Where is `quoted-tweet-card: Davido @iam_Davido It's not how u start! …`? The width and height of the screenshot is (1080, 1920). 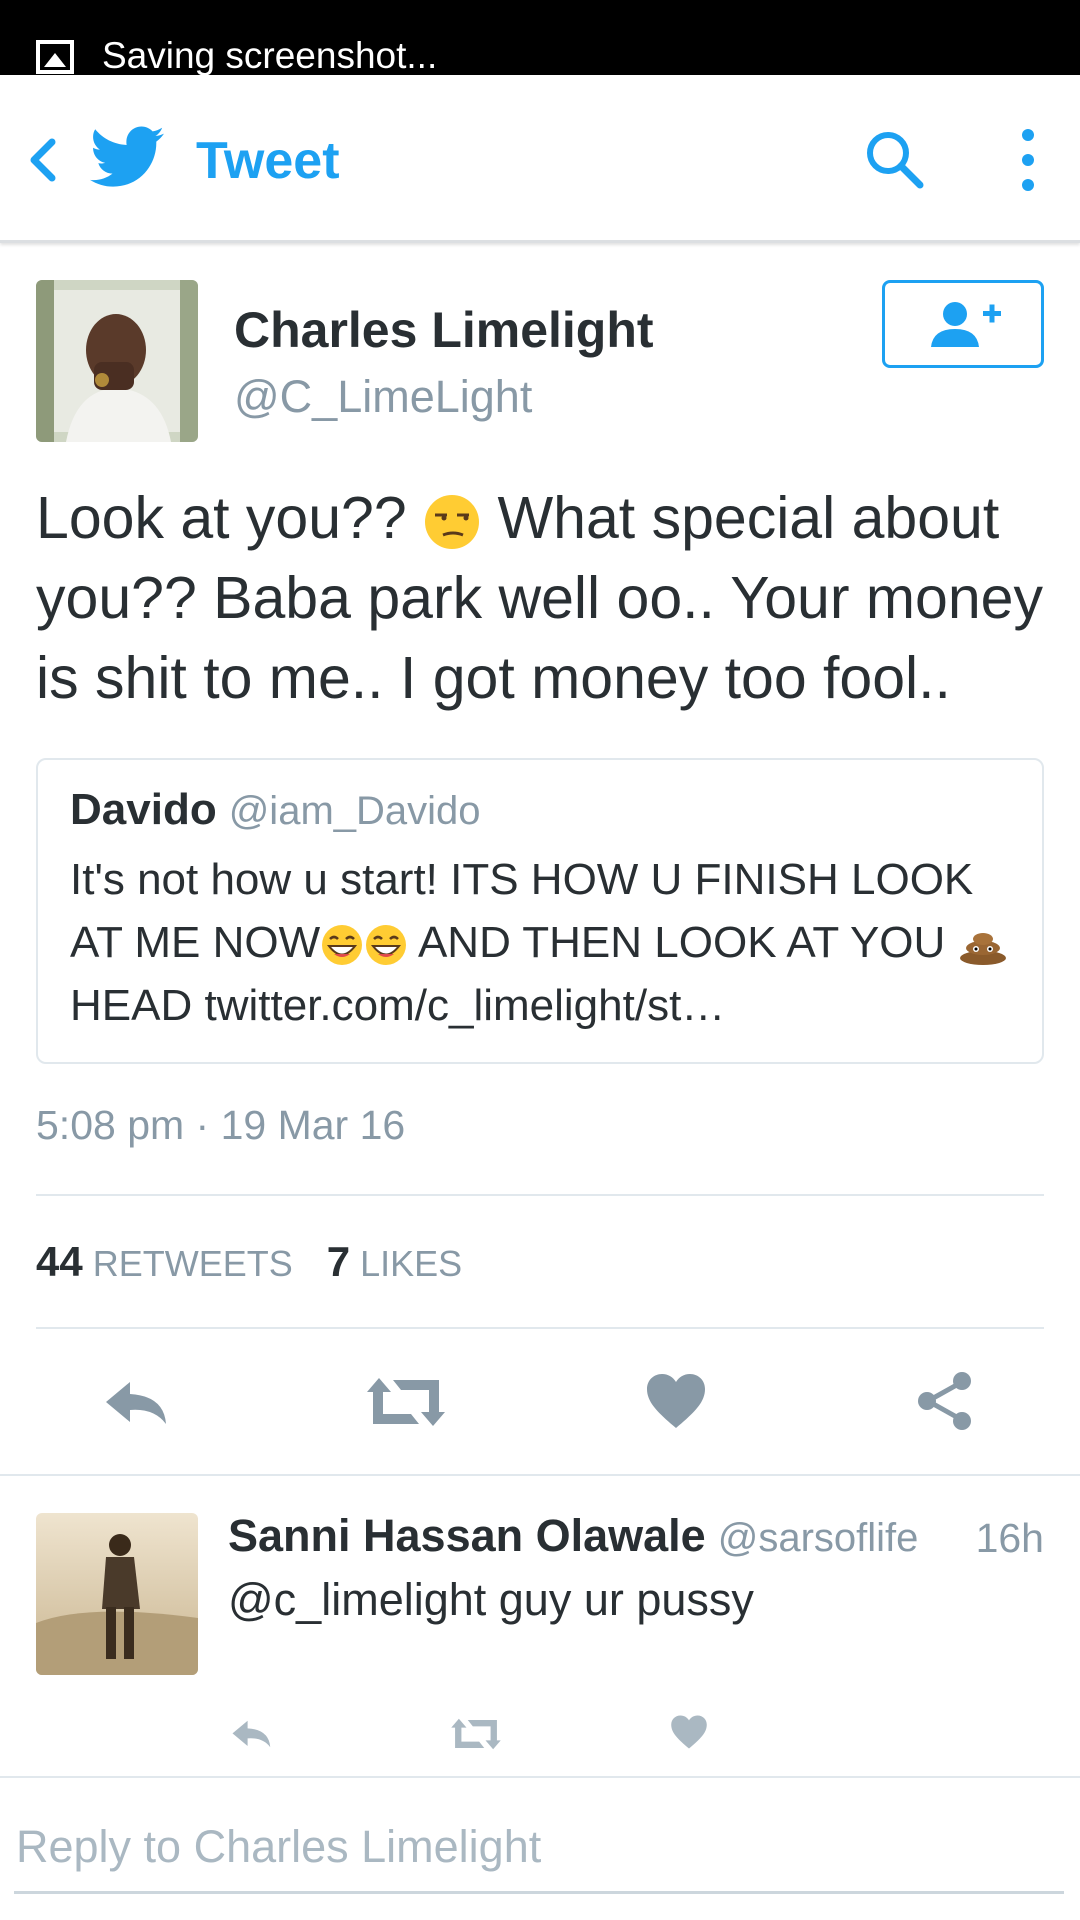
quoted-tweet-card: Davido @iam_Davido It's not how u start! … is located at coordinates (540, 911).